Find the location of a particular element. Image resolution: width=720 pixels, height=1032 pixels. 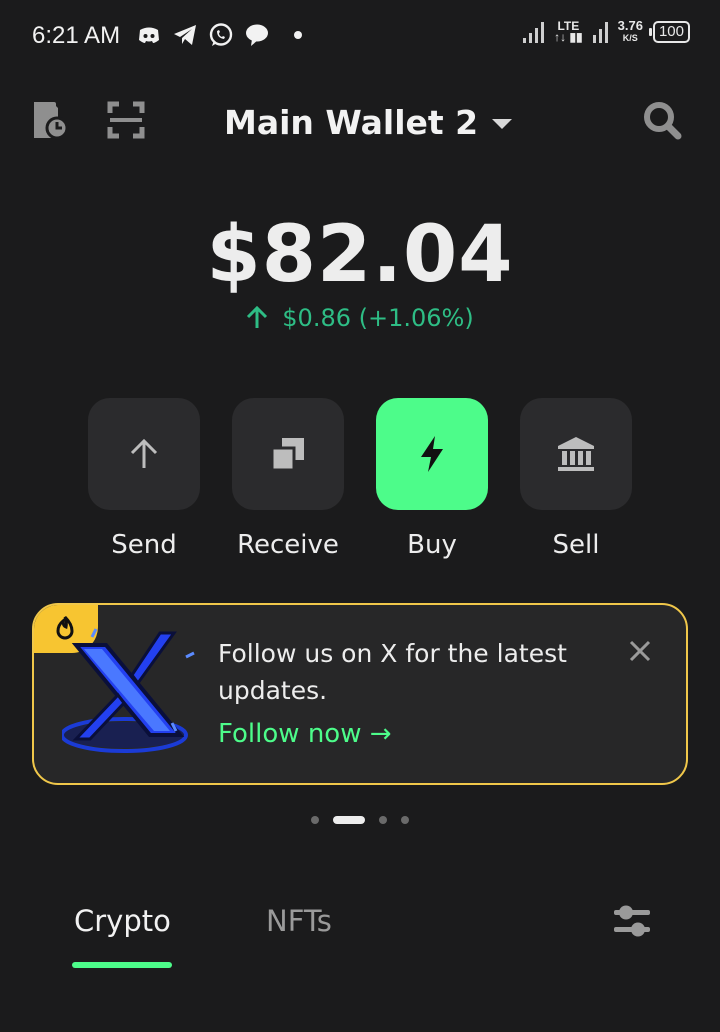

sell-button: Sell is located at coordinates (576, 479).